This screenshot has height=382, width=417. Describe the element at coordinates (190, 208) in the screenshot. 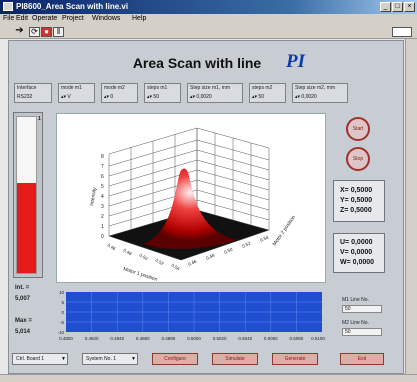

I see `surface-peak` at that location.